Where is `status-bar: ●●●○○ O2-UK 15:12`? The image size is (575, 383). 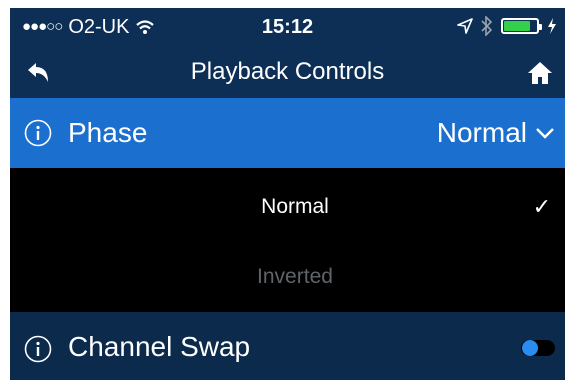
status-bar: ●●●○○ O2-UK 15:12 is located at coordinates (287, 28).